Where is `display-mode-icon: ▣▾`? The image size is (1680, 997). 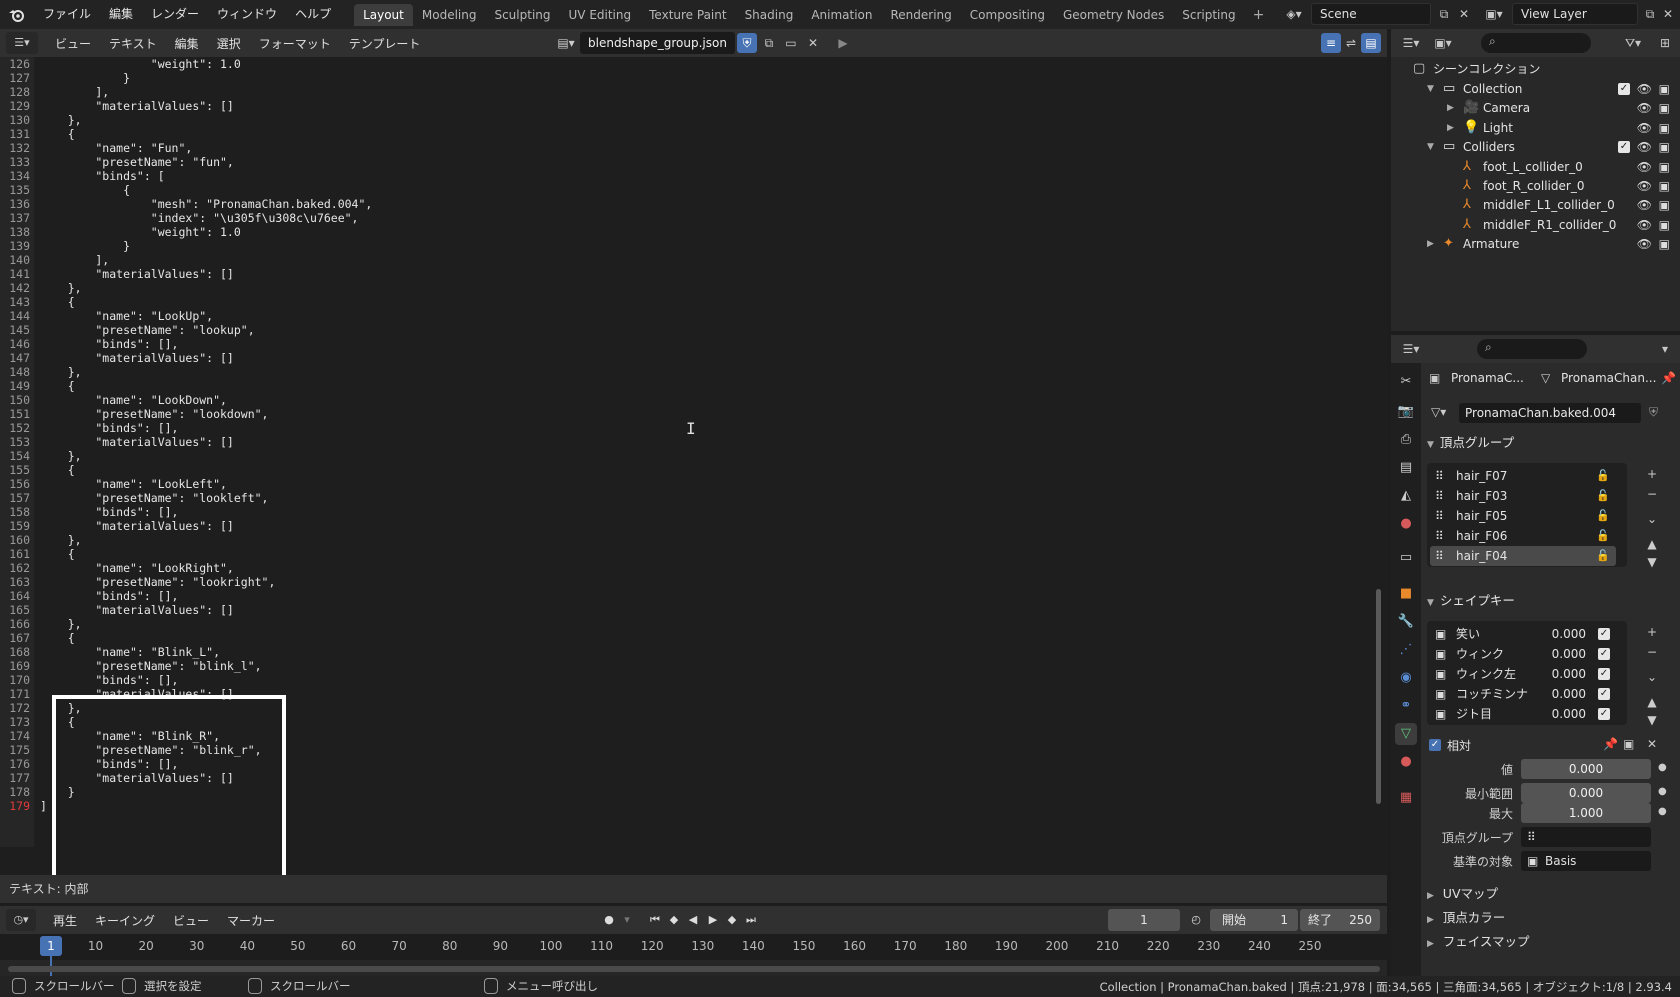
display-mode-icon: ▣▾ is located at coordinates (1443, 43).